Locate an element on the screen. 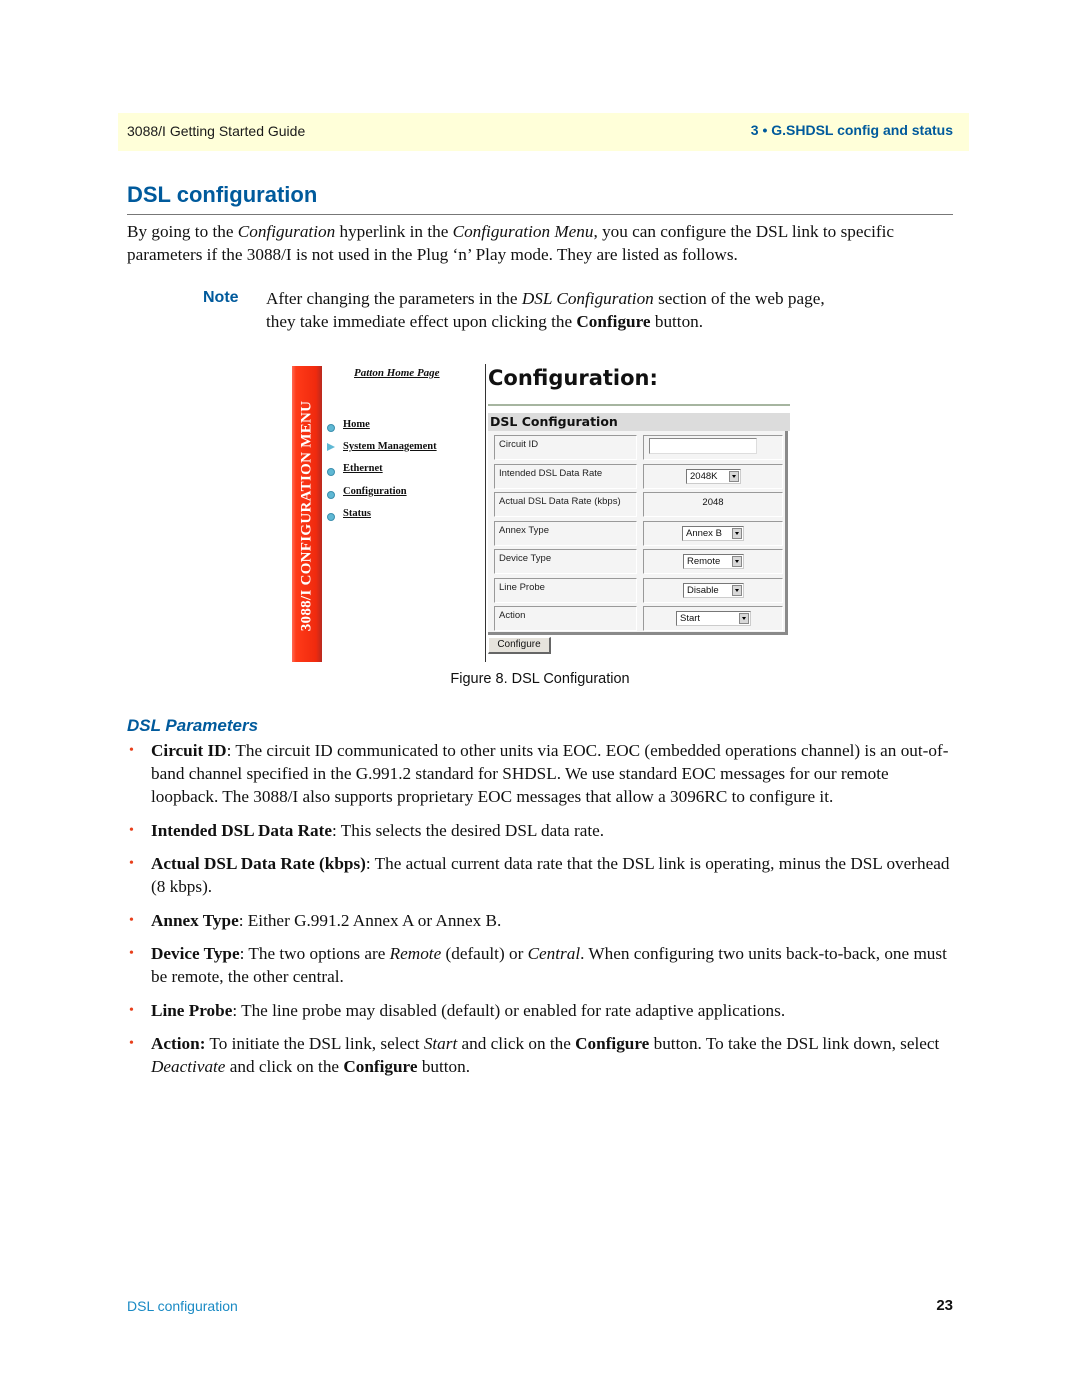 This screenshot has height=1397, width=1080. row-actual-data-rate: Actual DSL Data Rate (kbps) 2048 is located at coordinates (638, 504).